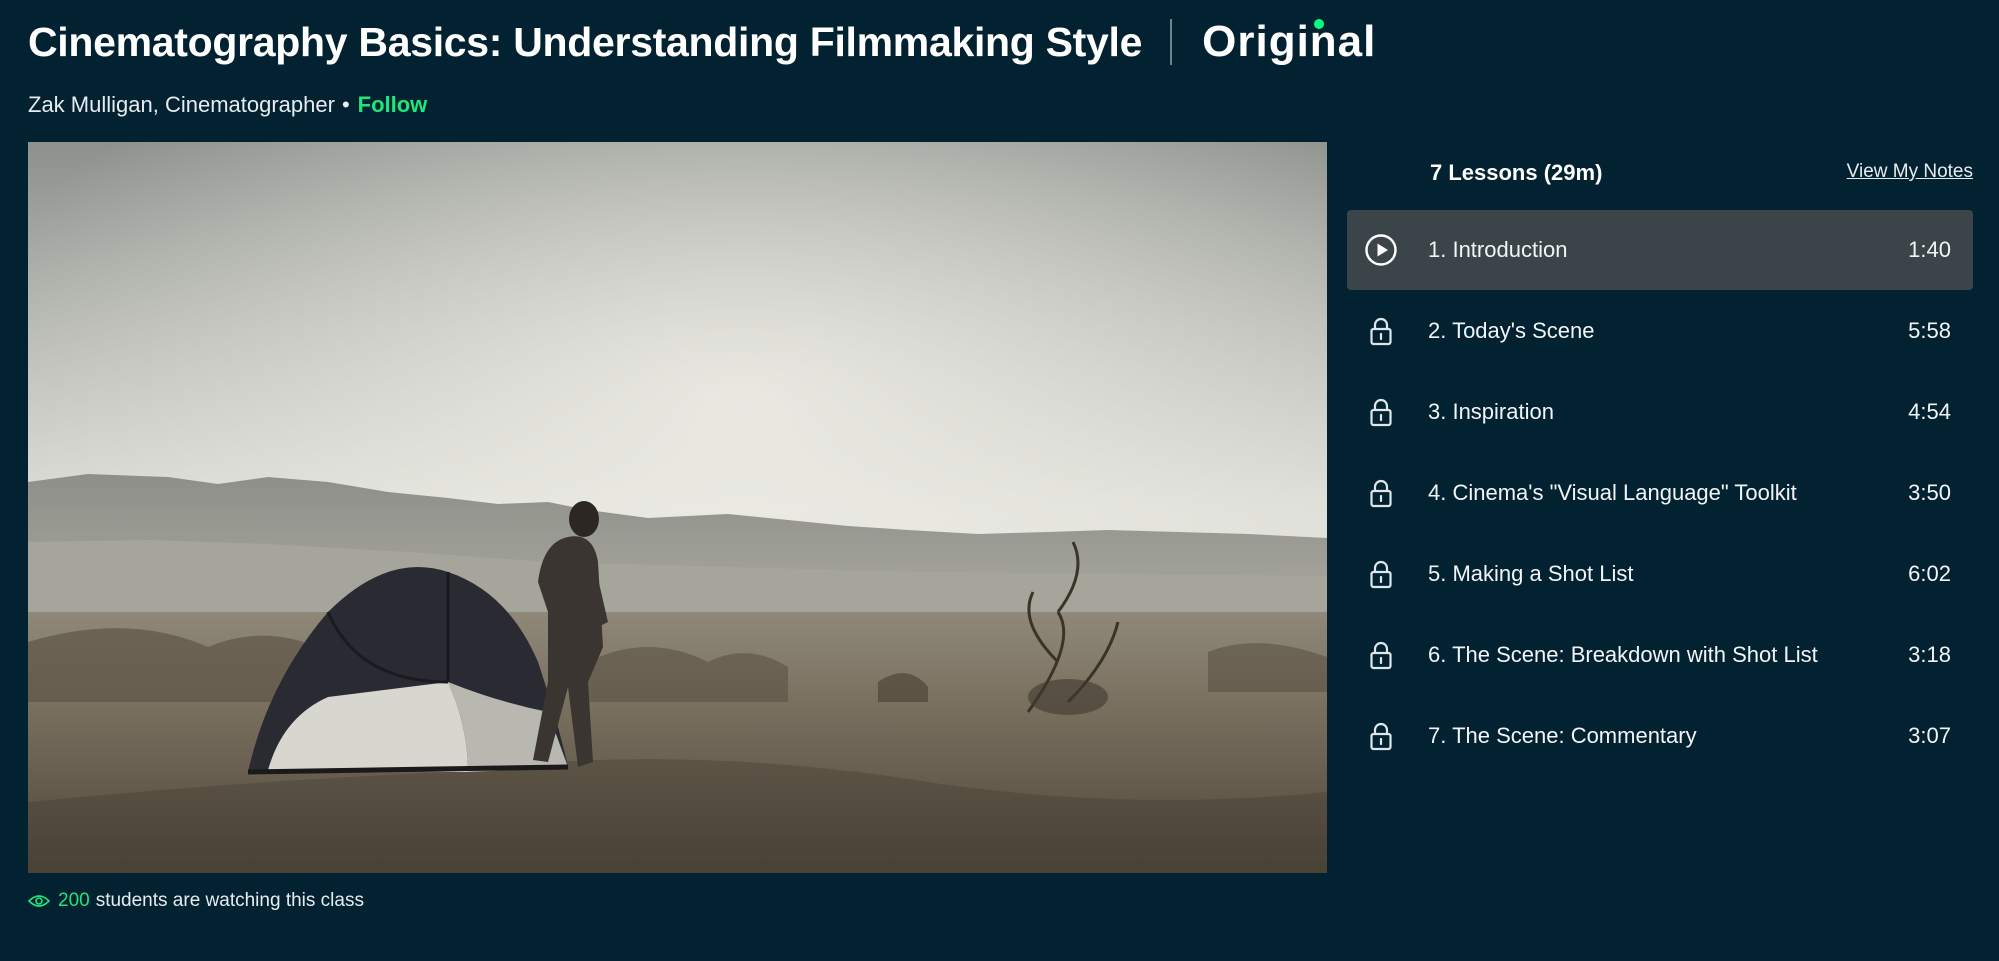 Image resolution: width=1999 pixels, height=961 pixels. Describe the element at coordinates (39, 901) in the screenshot. I see `eye-icon` at that location.